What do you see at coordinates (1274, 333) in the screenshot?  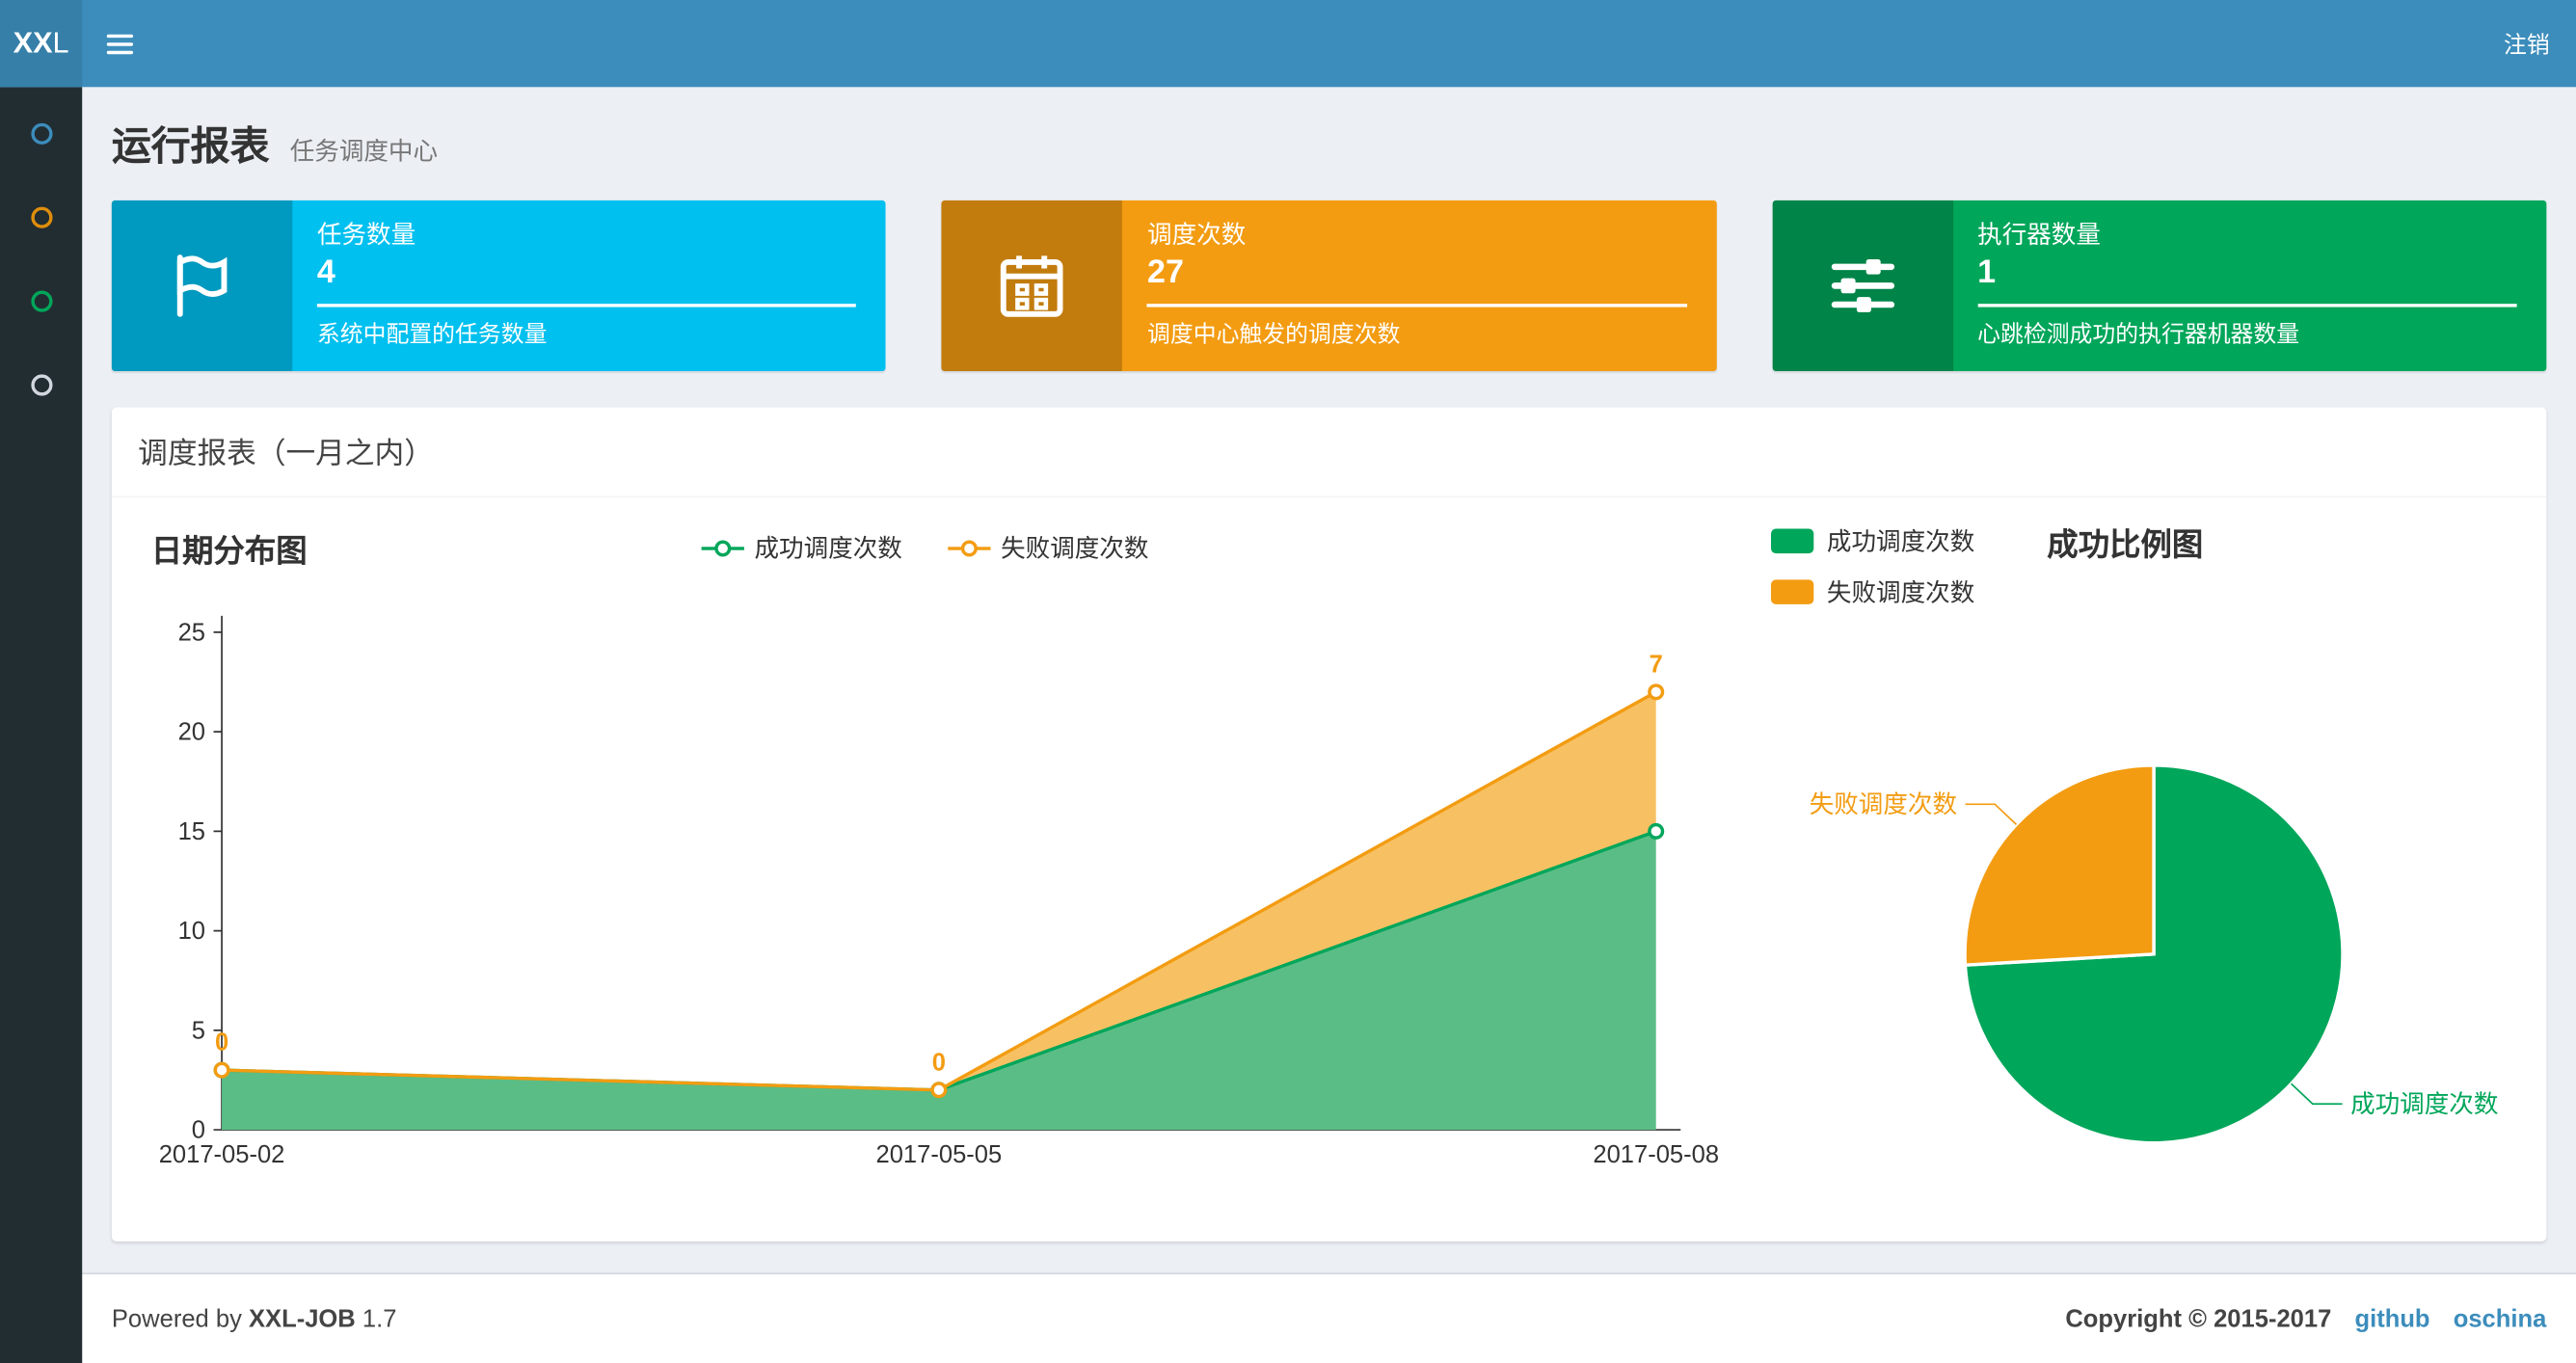 I see `info-box-description: 调度中心触发的调度次数` at bounding box center [1274, 333].